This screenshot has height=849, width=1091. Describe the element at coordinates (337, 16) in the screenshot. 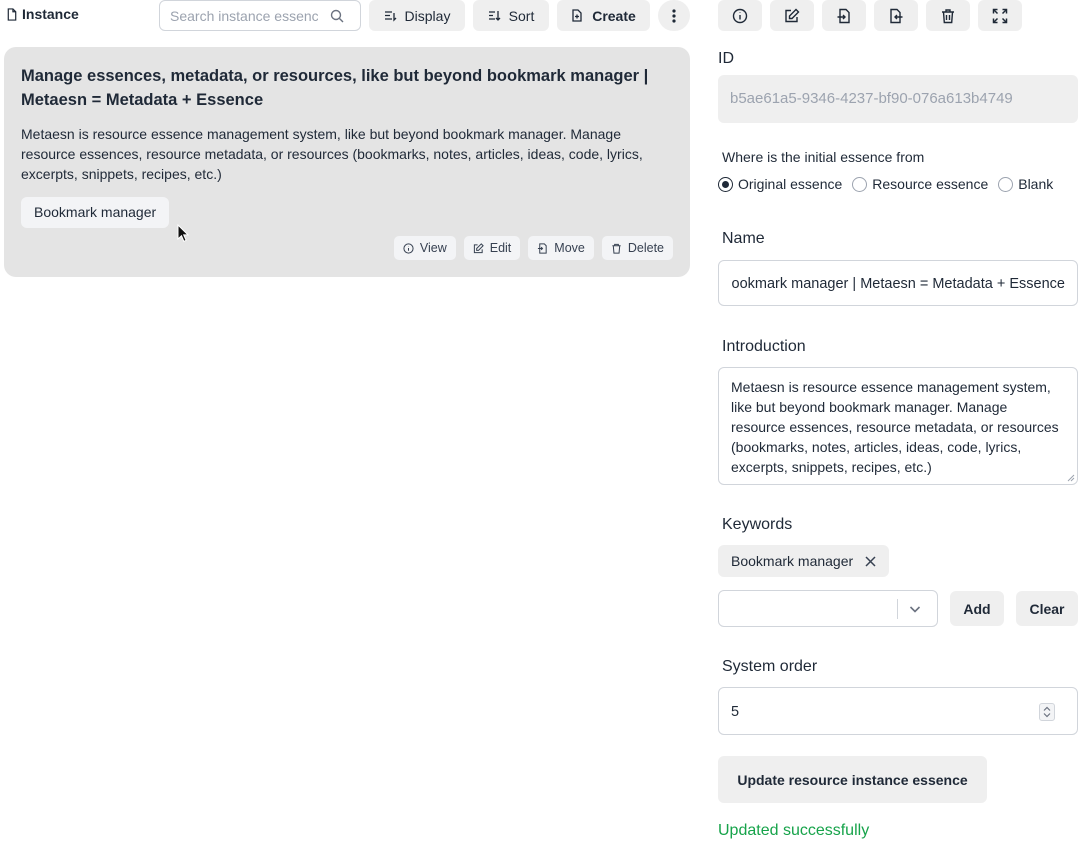

I see `search-icon` at that location.